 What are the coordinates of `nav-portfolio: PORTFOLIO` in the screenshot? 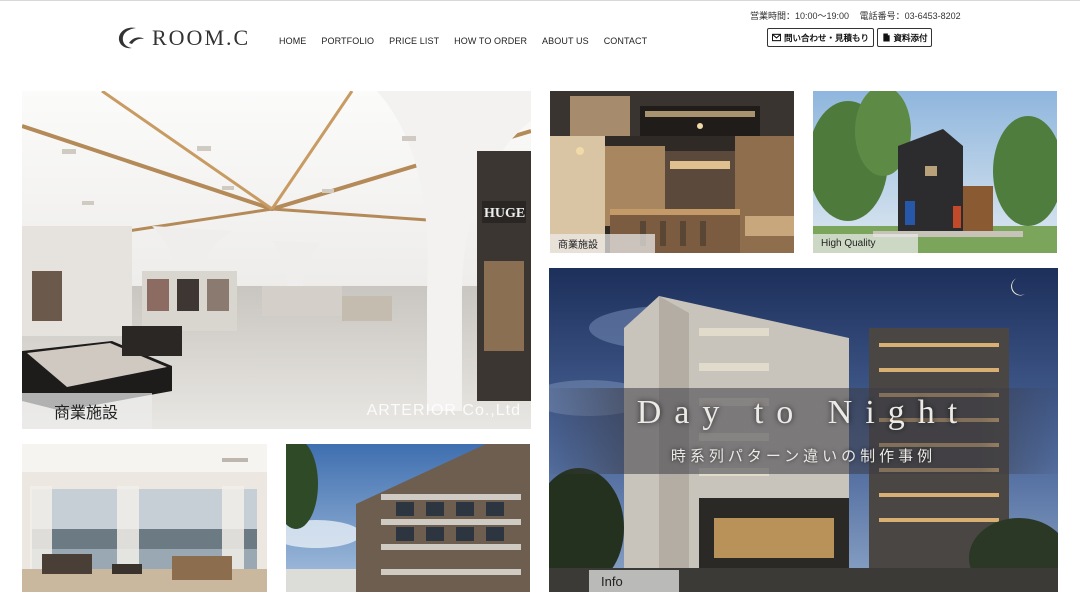 It's located at (347, 41).